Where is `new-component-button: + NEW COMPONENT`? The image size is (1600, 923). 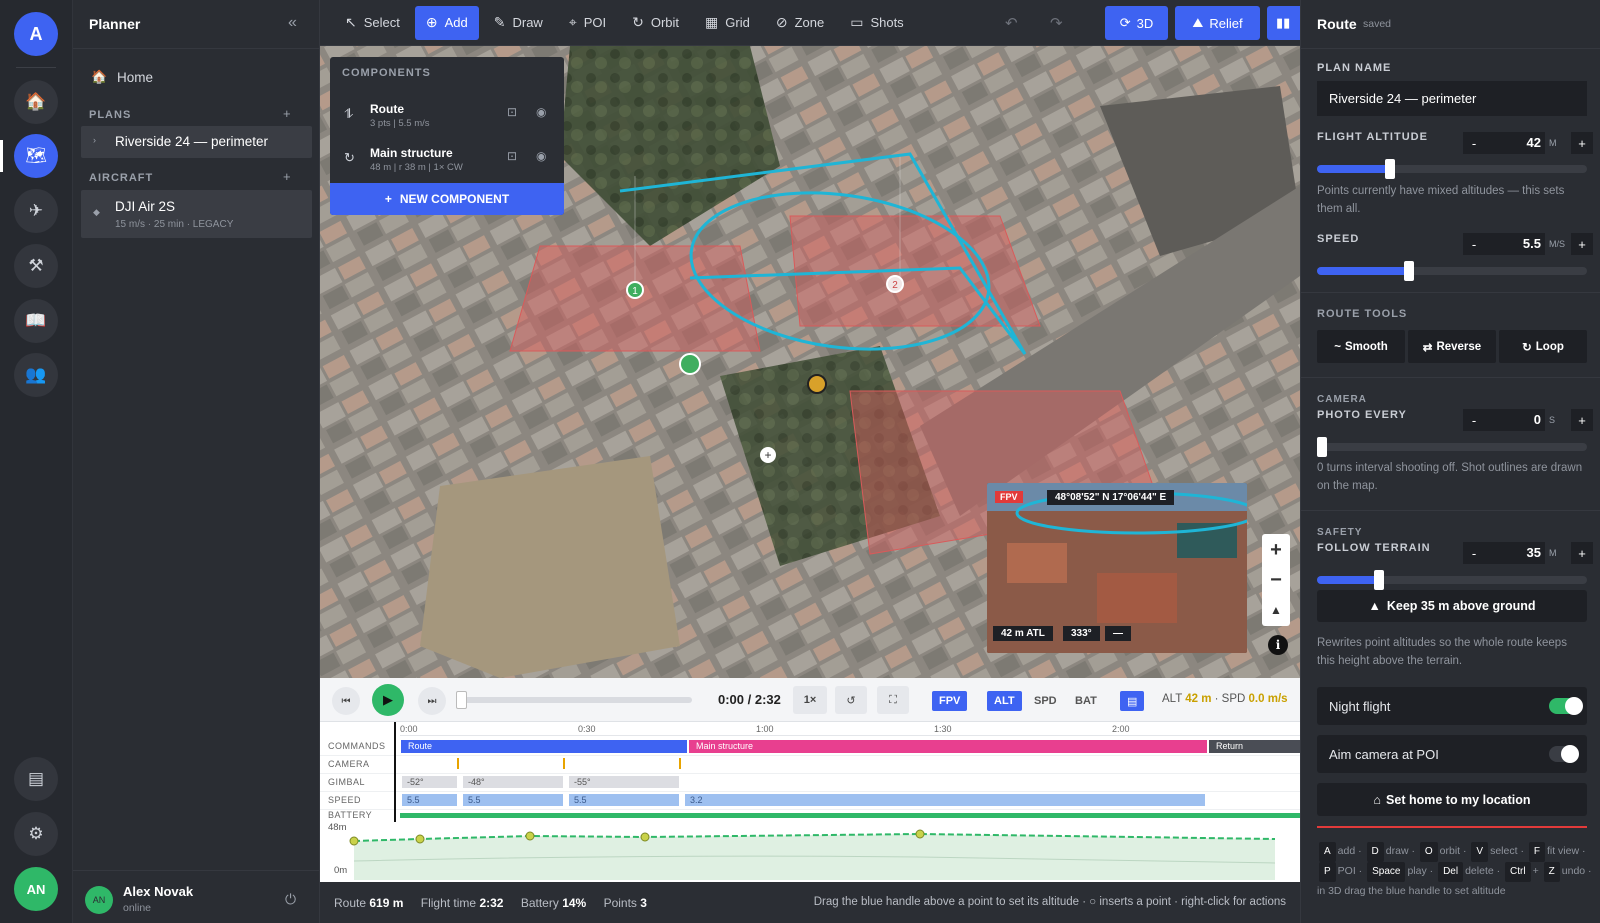 new-component-button: + NEW COMPONENT is located at coordinates (447, 199).